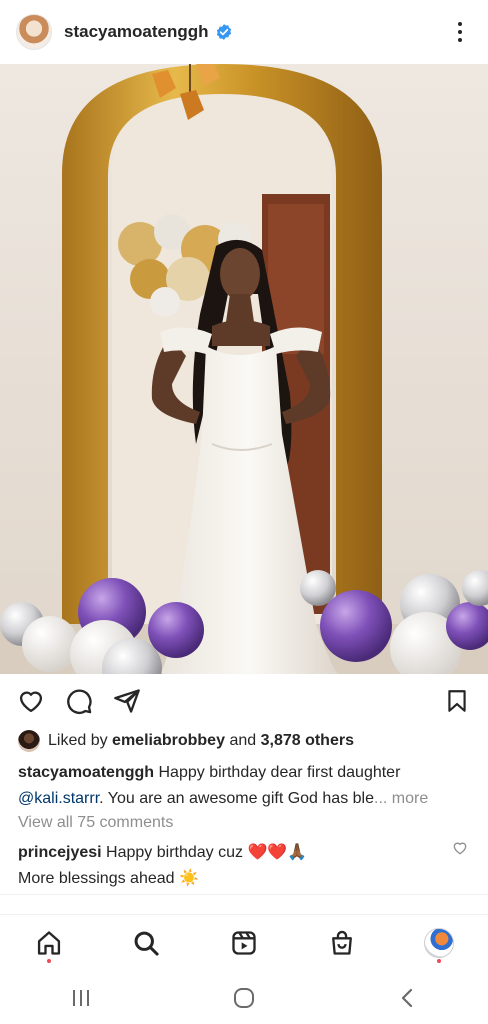  I want to click on home-icon, so click(48, 942).